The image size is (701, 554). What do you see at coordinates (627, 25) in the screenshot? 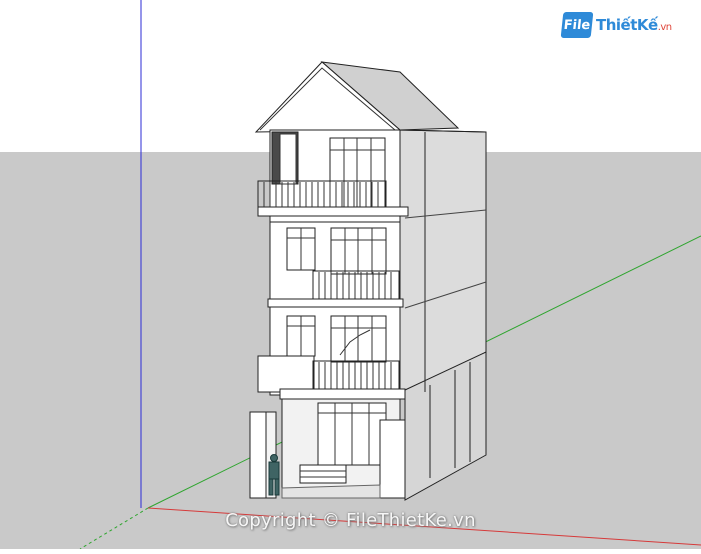
I see `brand-name: ThiếtKế` at bounding box center [627, 25].